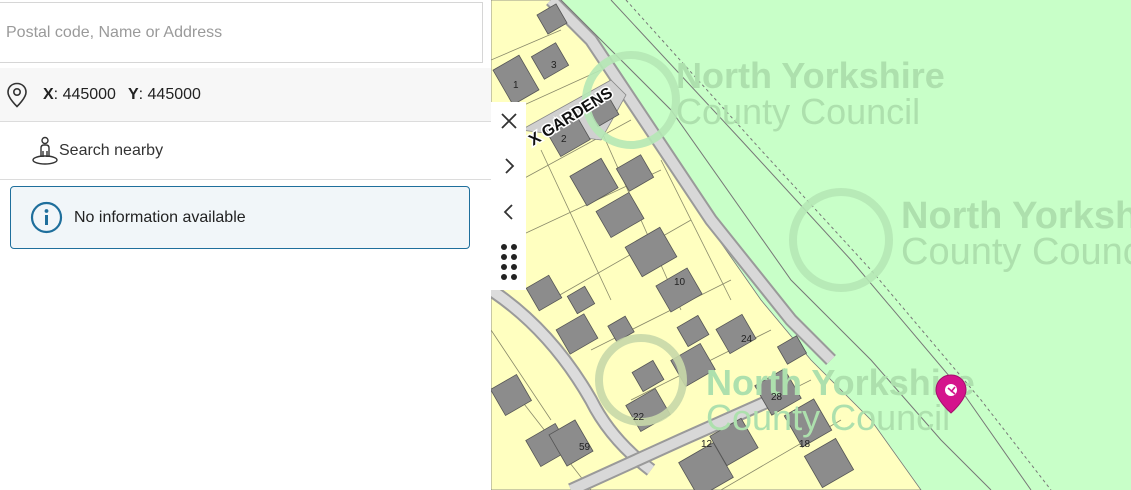  I want to click on x-coordinate: X: 445000, so click(79, 94).